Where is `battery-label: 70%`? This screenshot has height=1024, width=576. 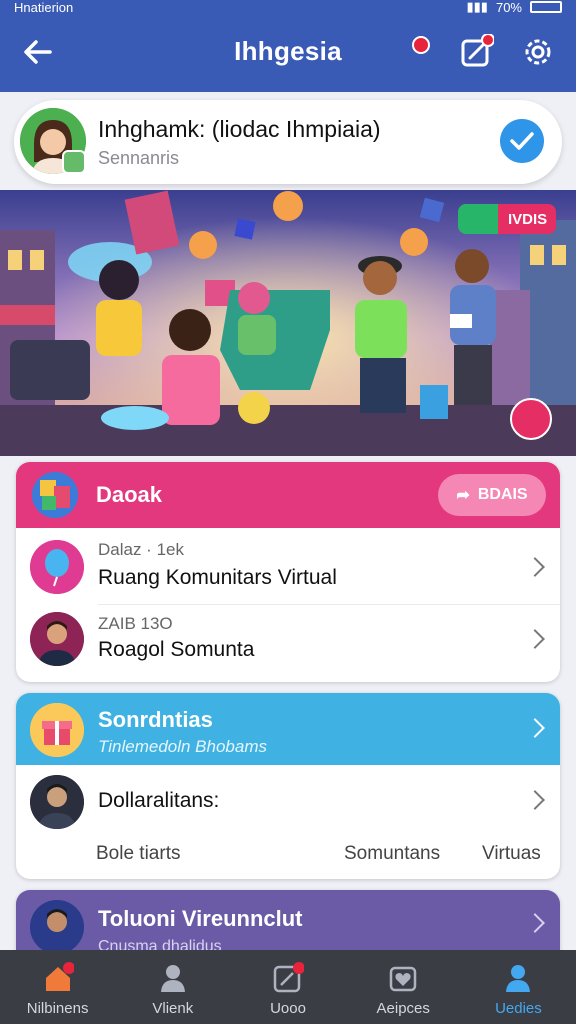
battery-label: 70% is located at coordinates (508, 7).